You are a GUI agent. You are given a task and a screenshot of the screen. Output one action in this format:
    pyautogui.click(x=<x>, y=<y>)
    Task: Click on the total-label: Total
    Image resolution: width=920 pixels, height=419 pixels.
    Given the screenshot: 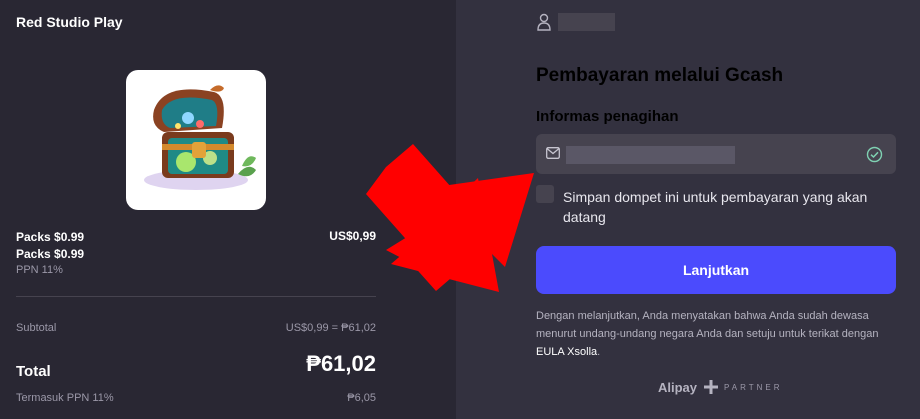 What is the action you would take?
    pyautogui.click(x=33, y=371)
    